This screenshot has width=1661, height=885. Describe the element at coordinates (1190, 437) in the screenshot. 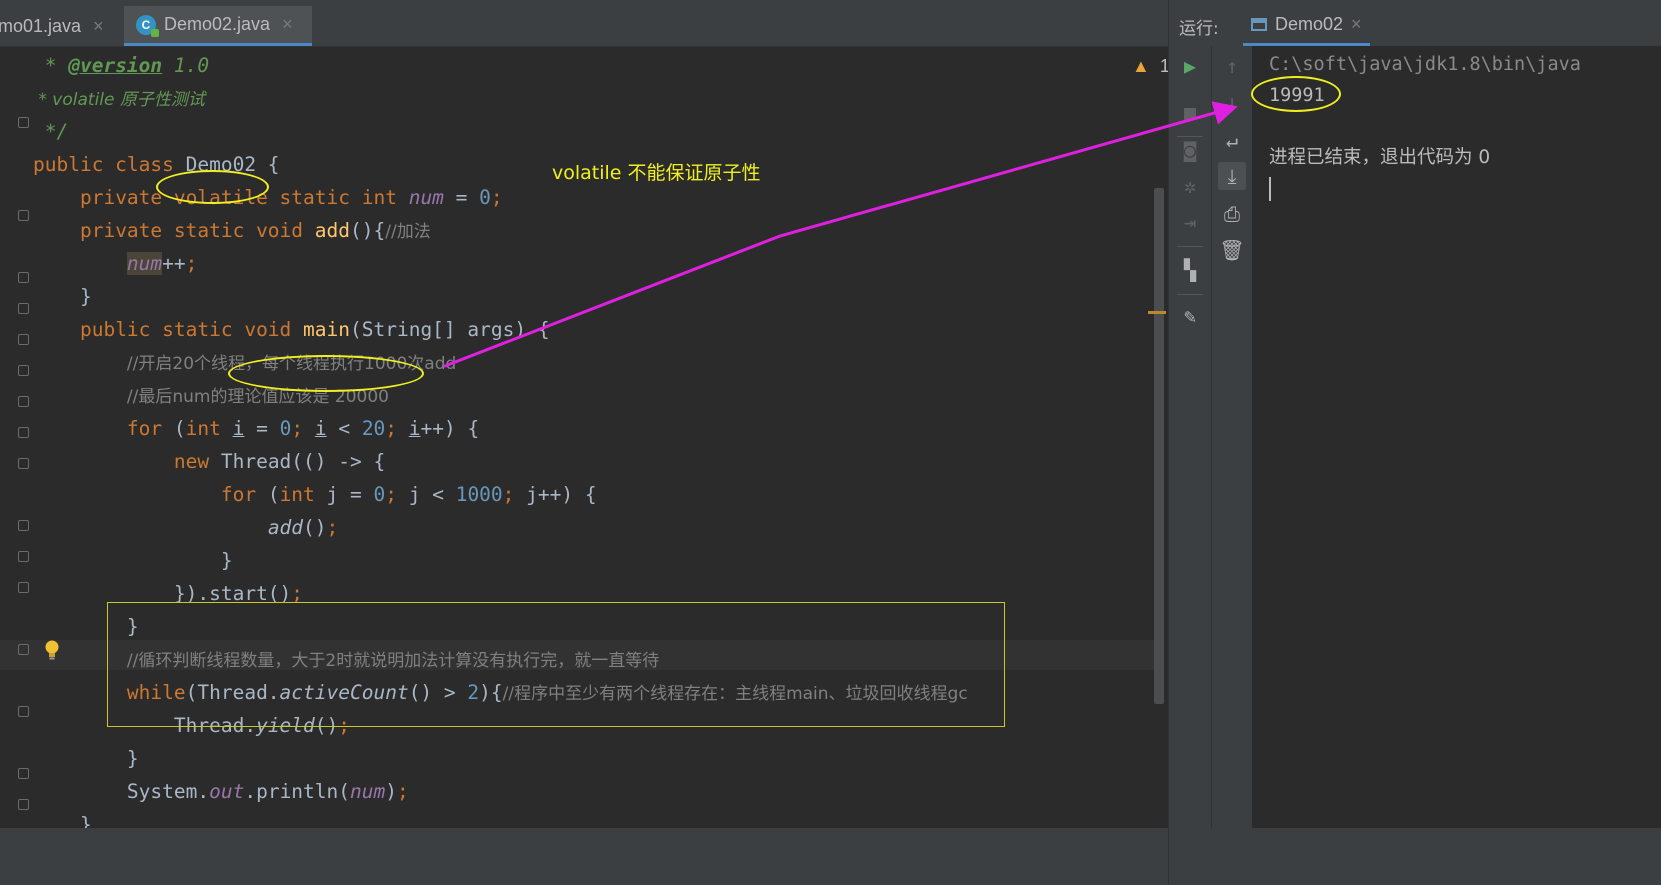

I see `run-toolbar-left: ▶ ■ ◙ ✲ ⇥ ▚ ✎` at that location.